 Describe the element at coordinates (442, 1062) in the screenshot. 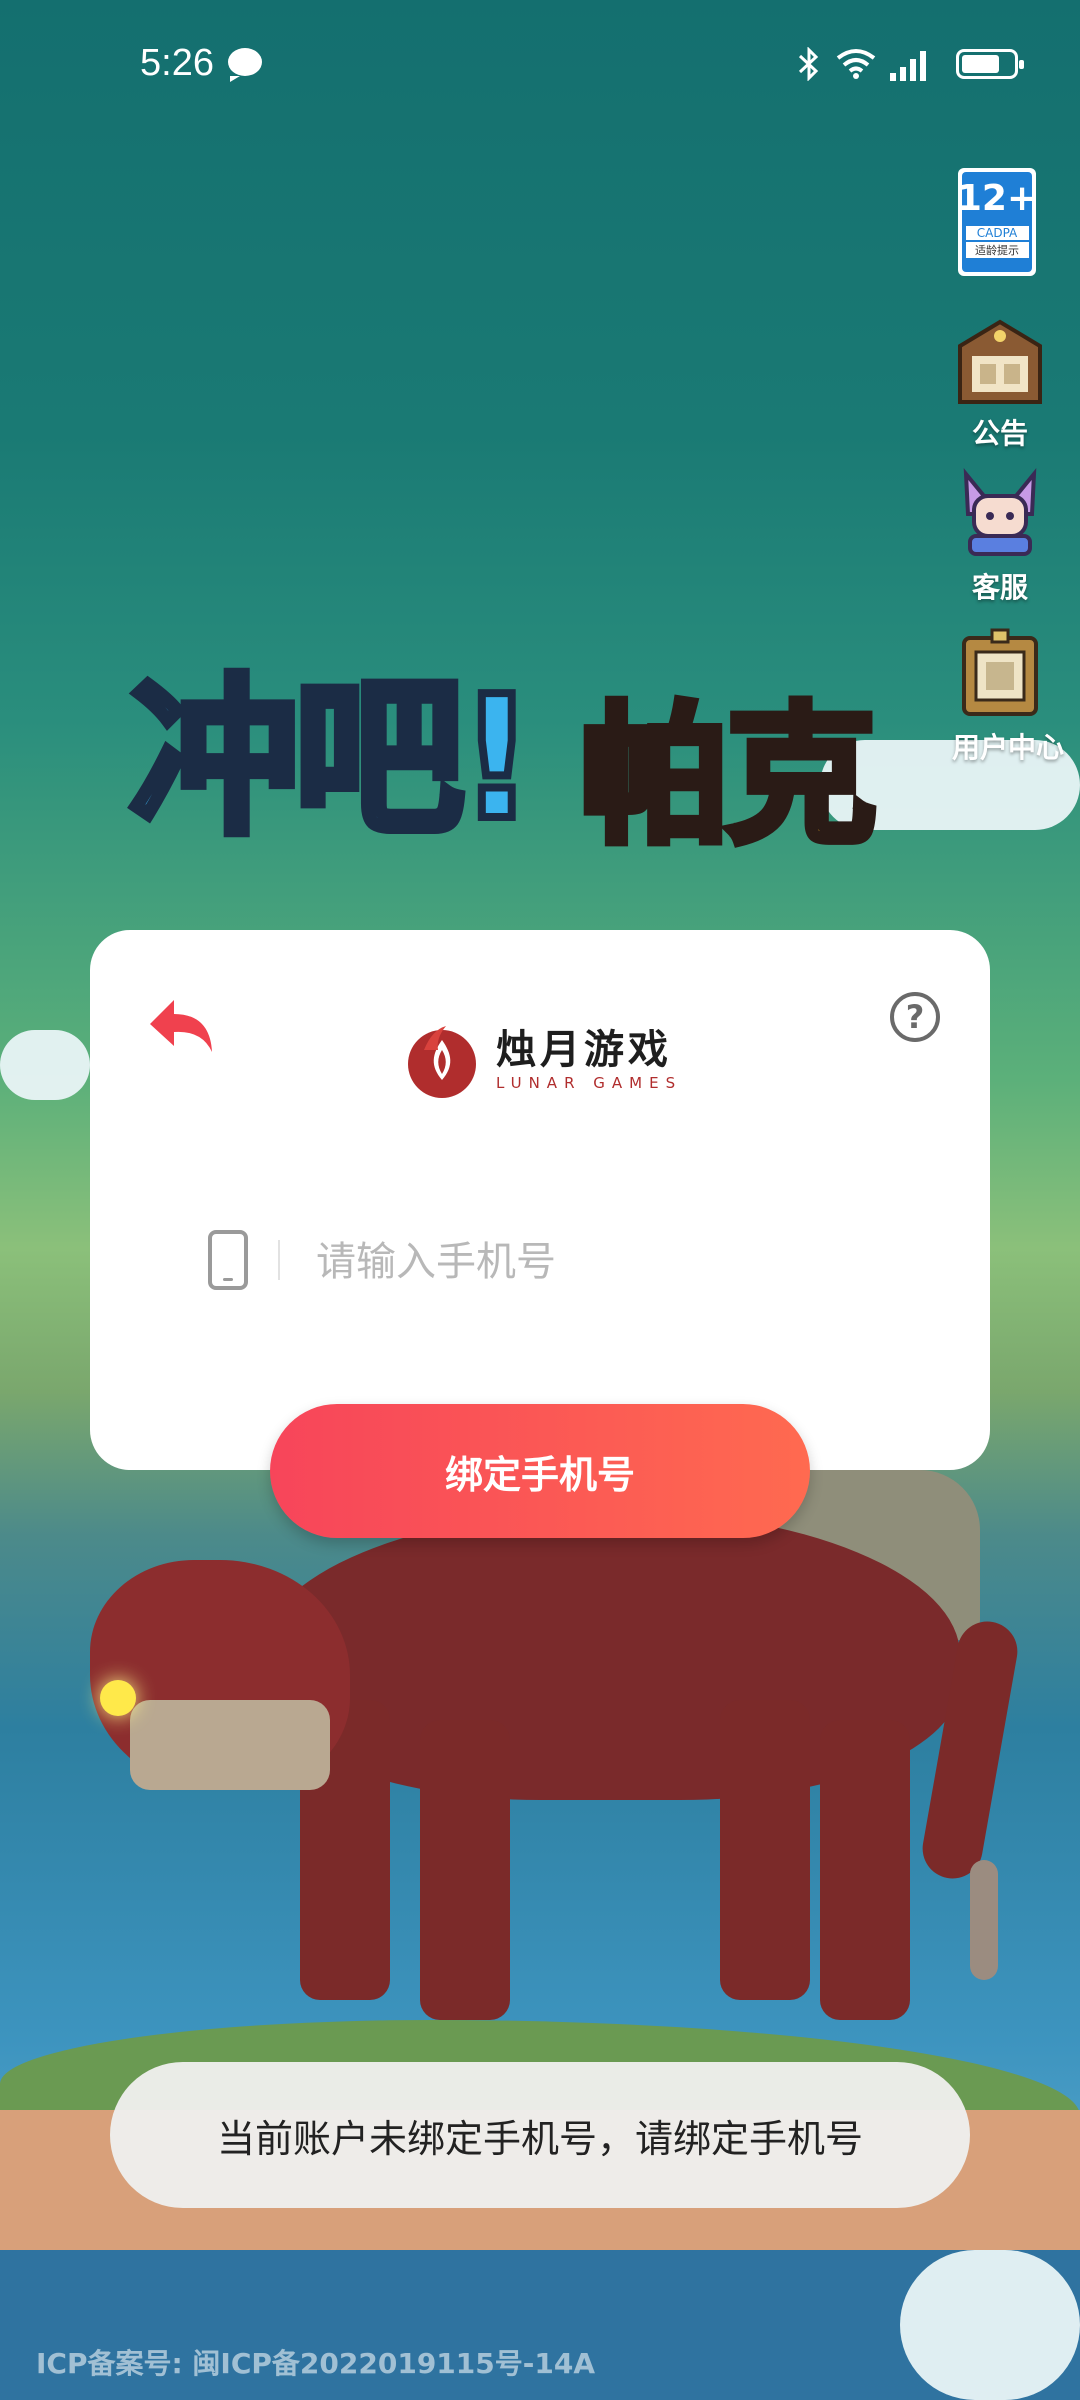

I see `lunar-flame-logo-icon` at that location.